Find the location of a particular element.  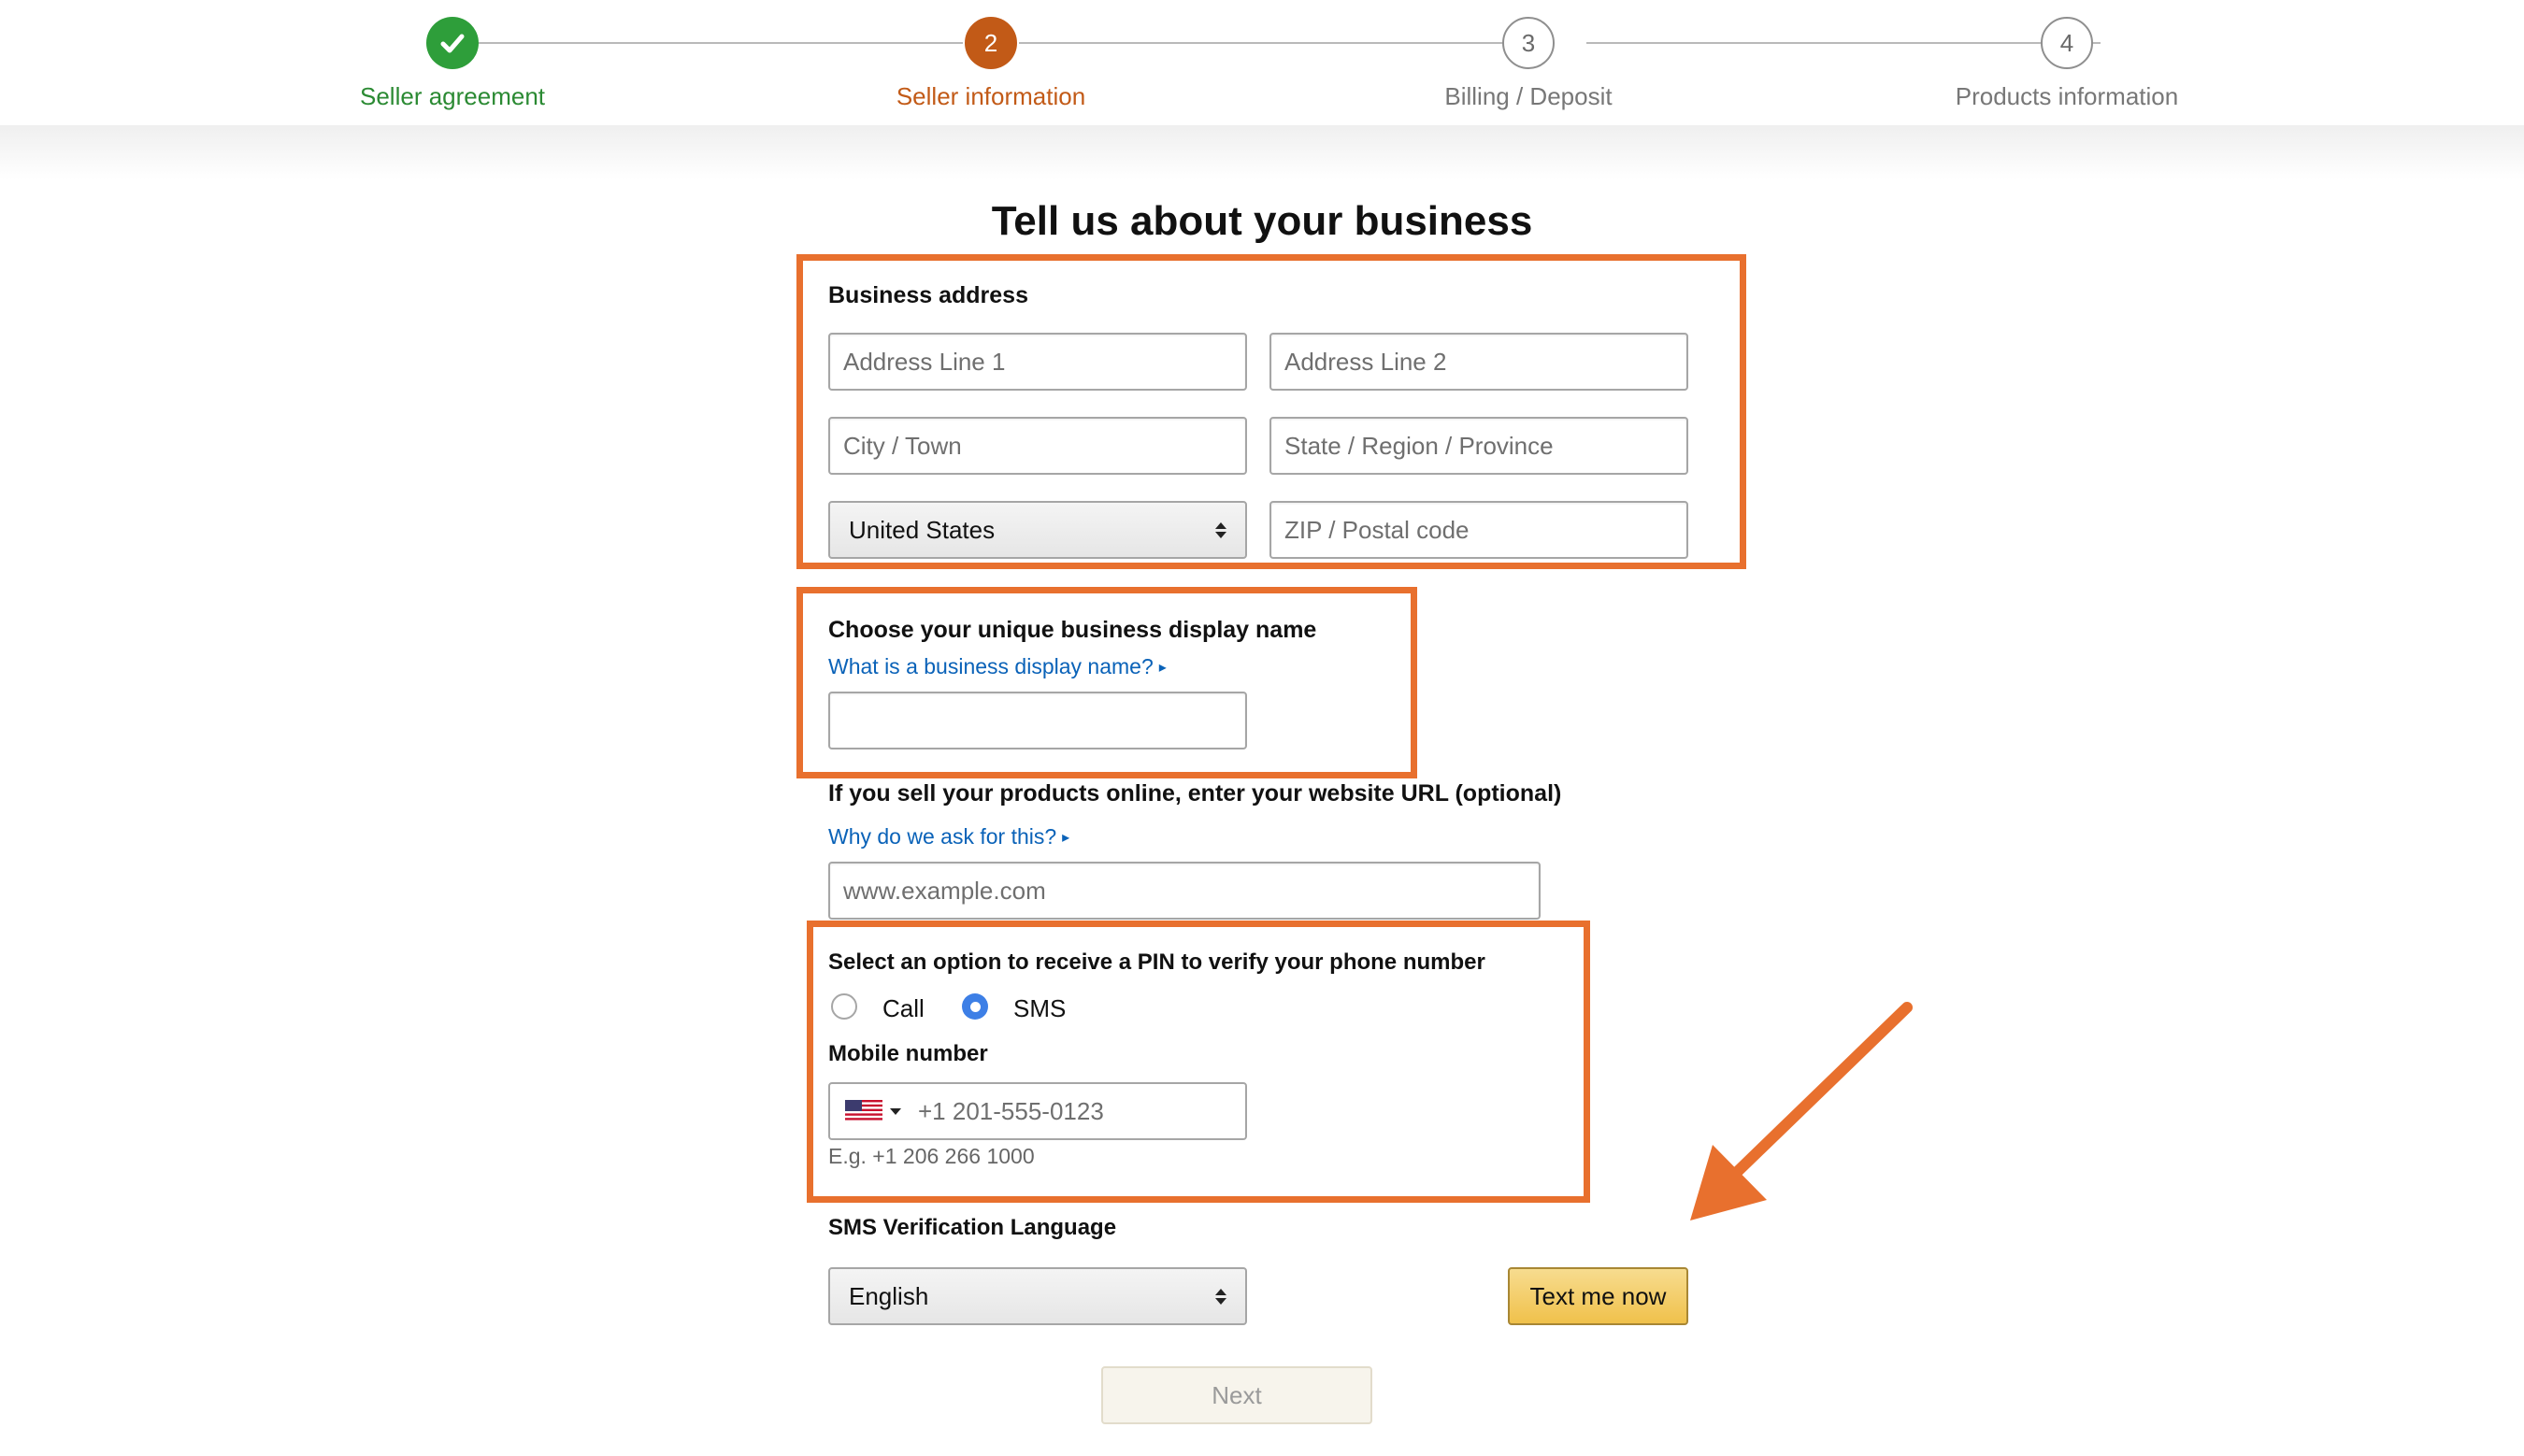

website-url-input is located at coordinates (1184, 891).